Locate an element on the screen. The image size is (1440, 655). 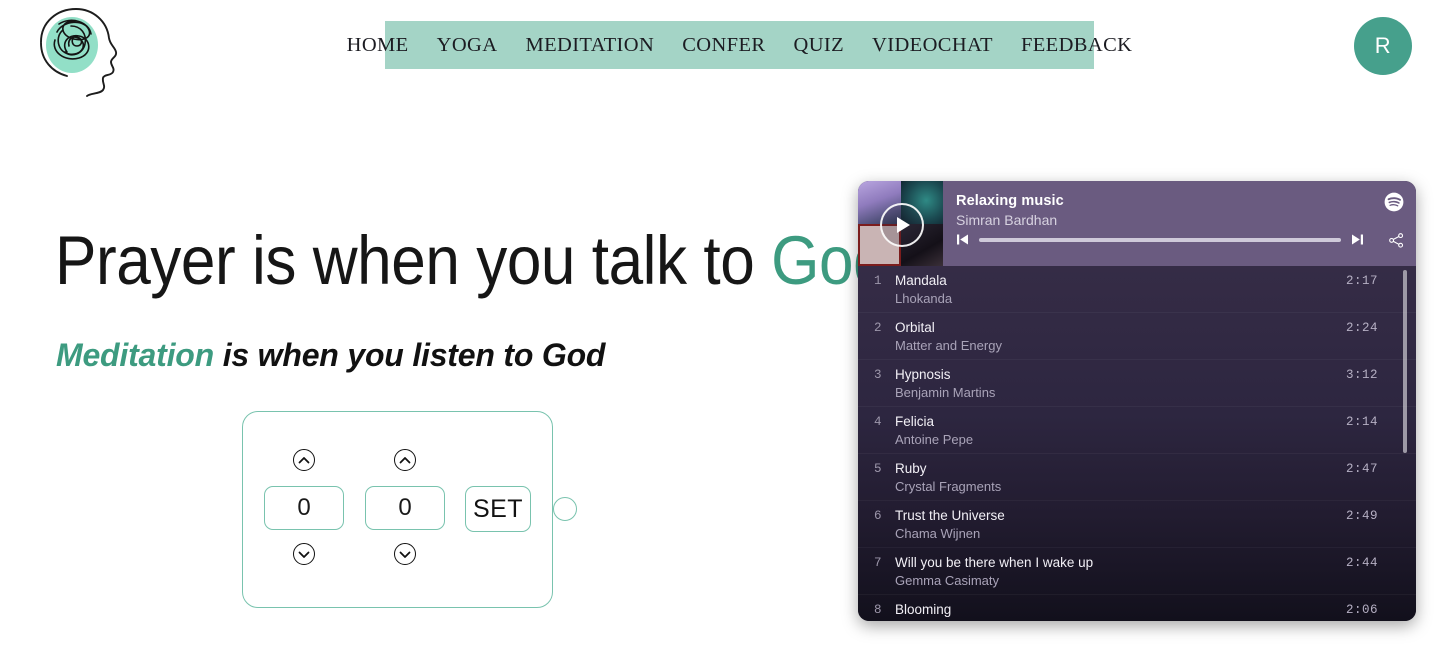
track-number: 2 is located at coordinates (878, 328).